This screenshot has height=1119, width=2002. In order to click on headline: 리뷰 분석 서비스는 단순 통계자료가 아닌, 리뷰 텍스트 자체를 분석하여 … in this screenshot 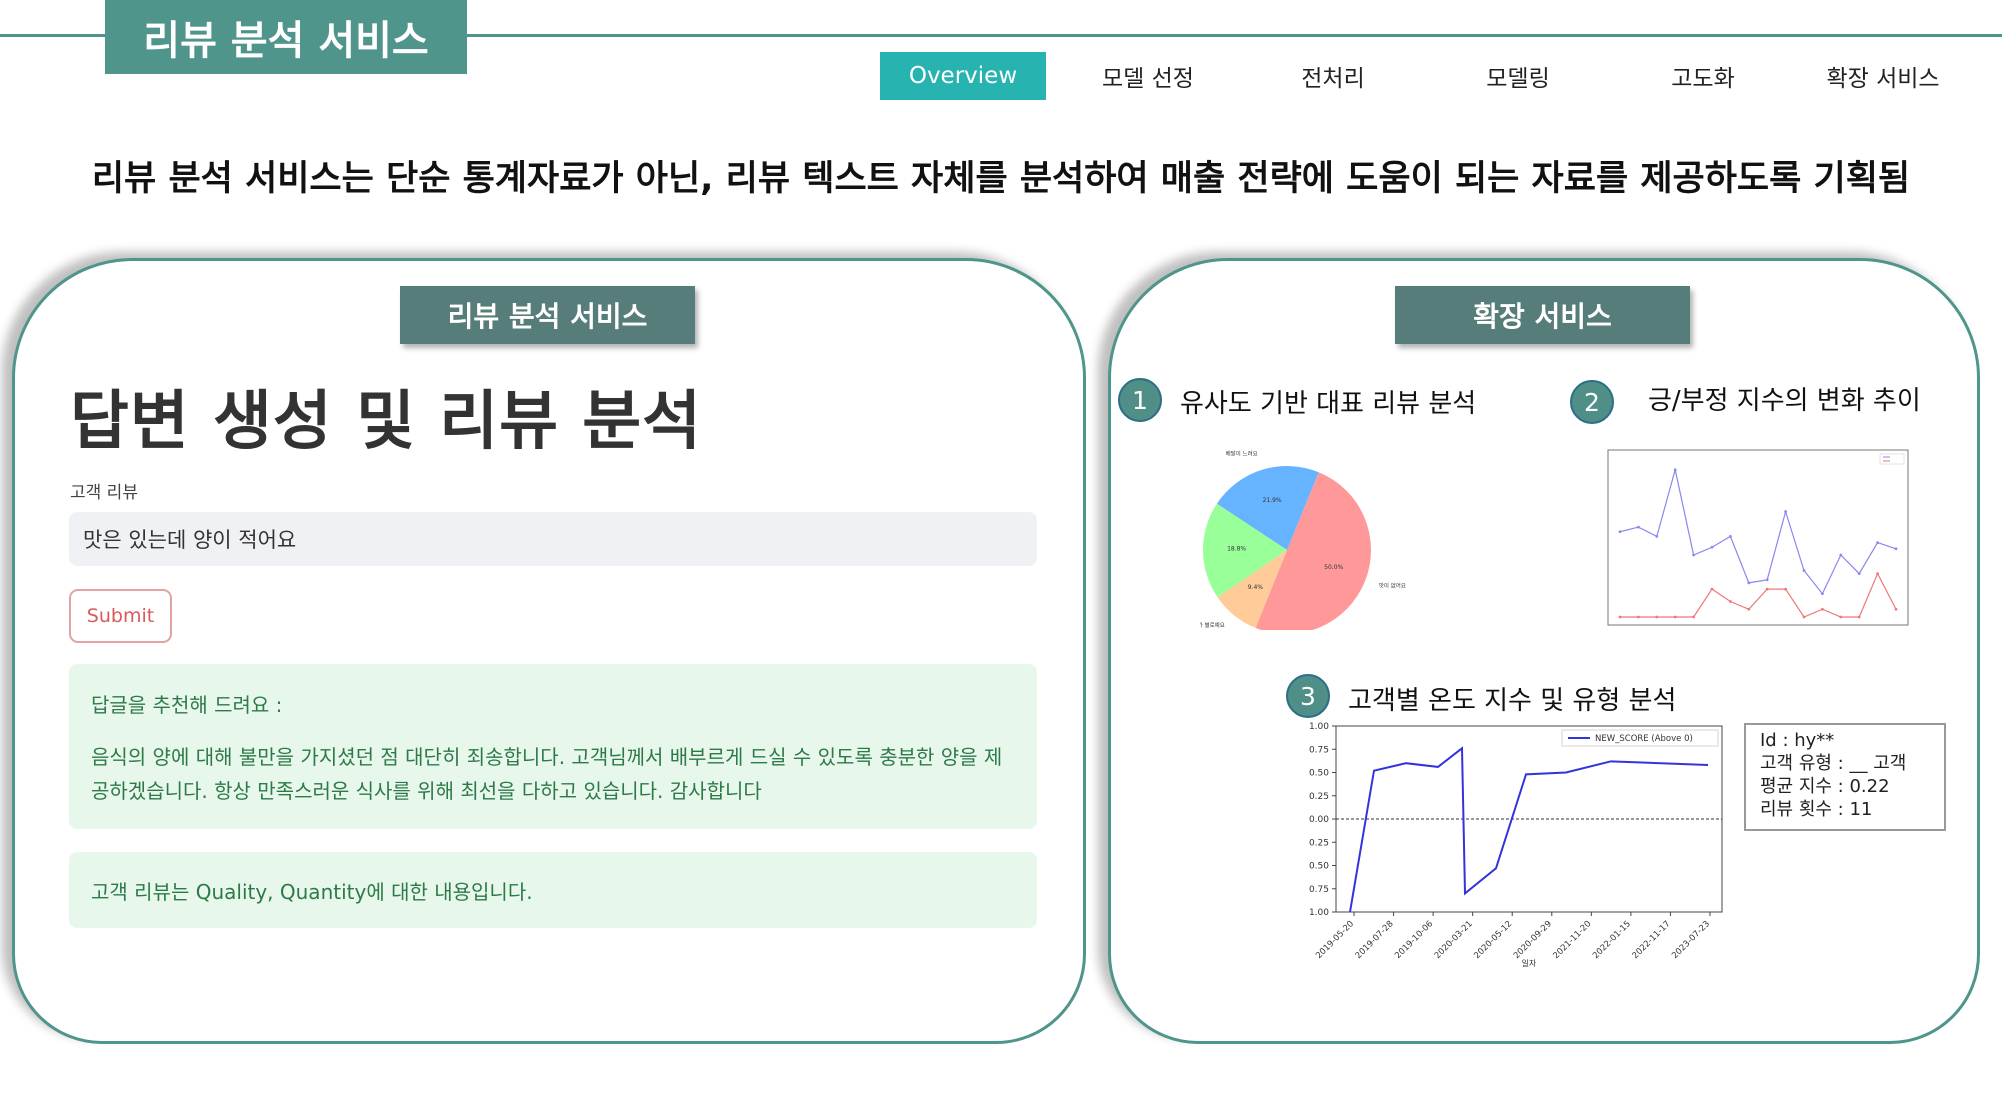, I will do `click(1001, 179)`.